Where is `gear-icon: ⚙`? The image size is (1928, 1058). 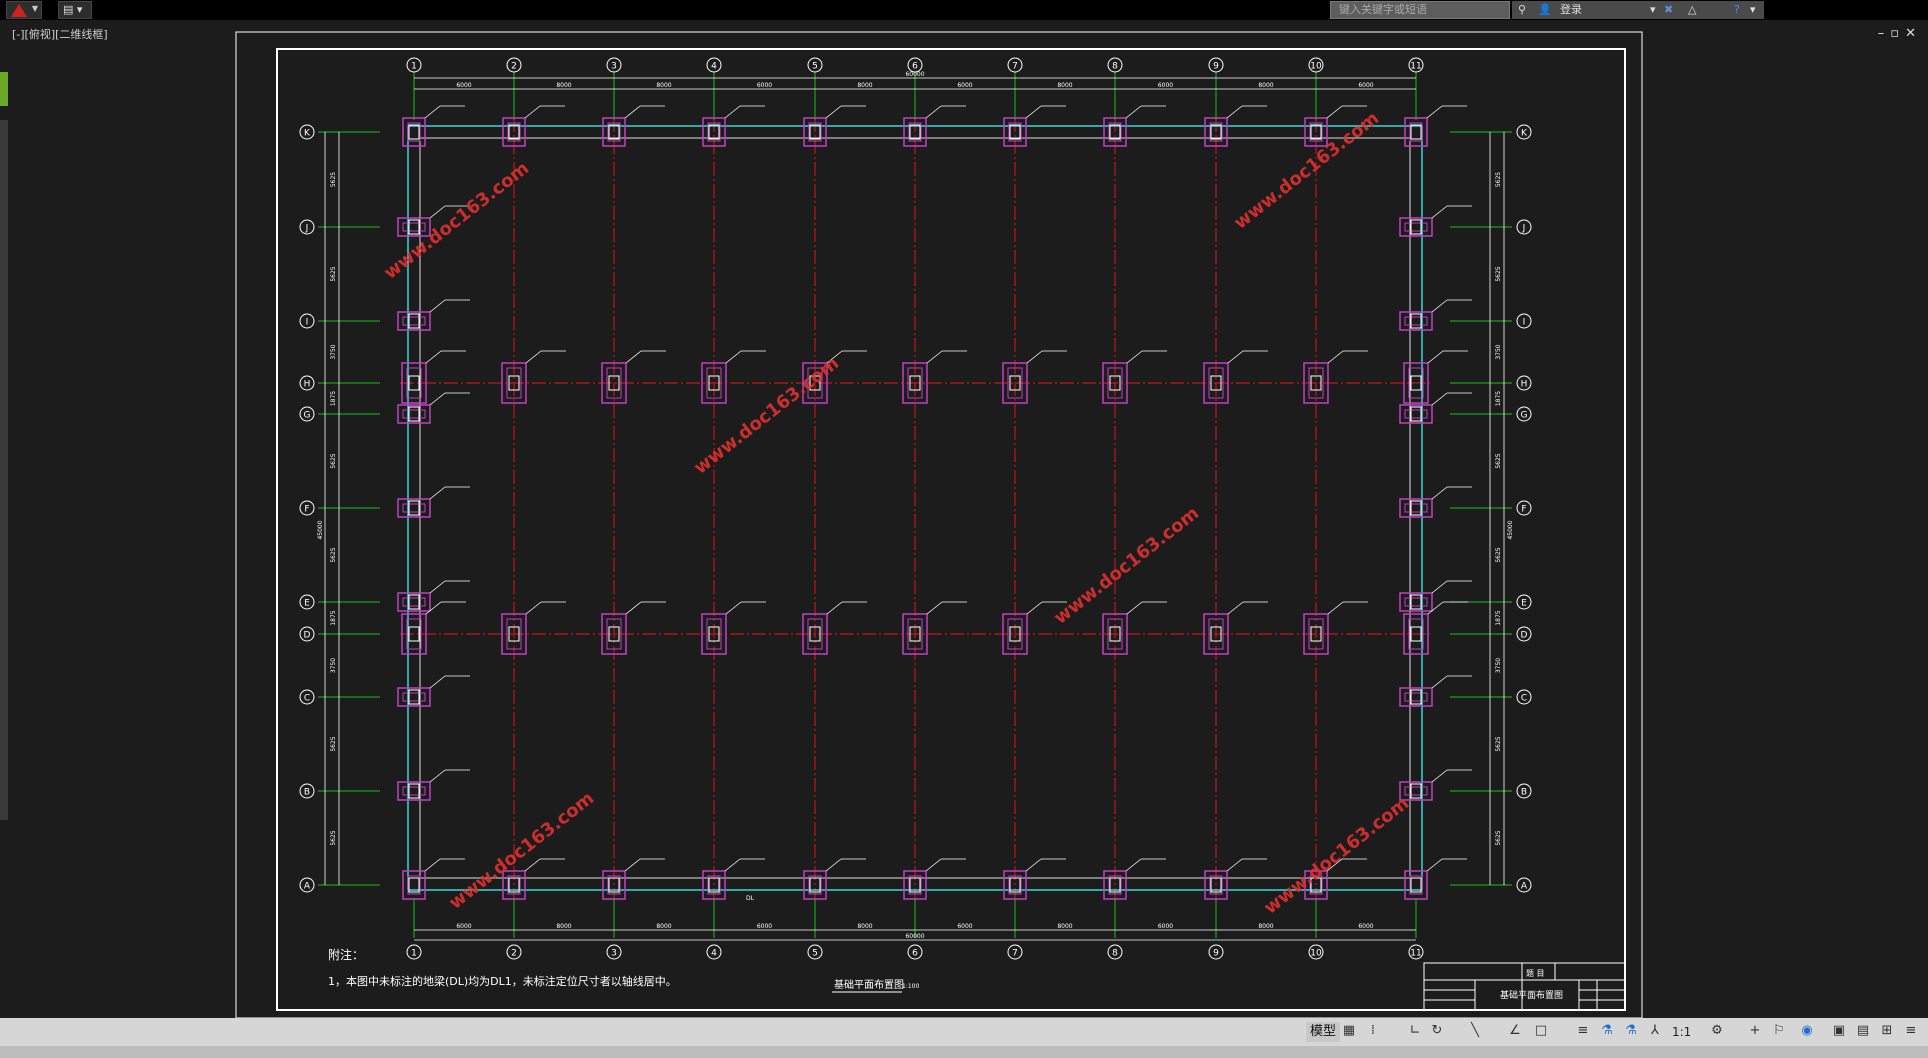 gear-icon: ⚙ is located at coordinates (1717, 1031).